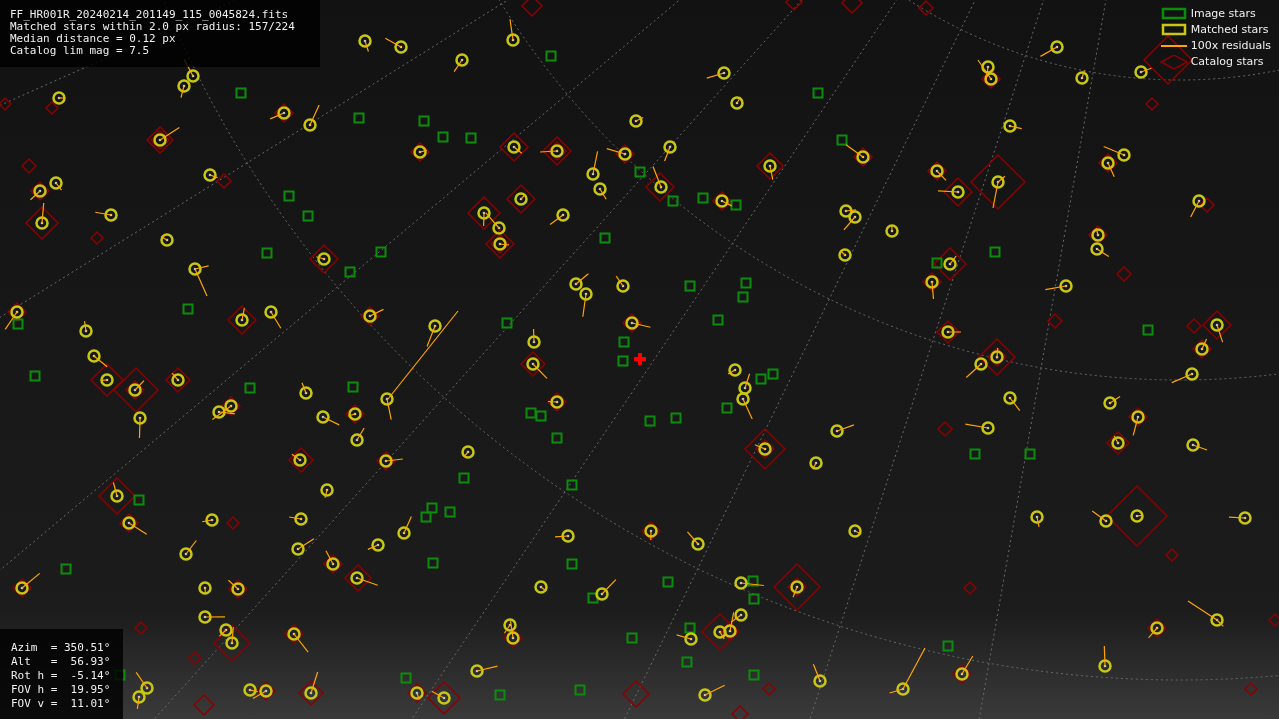 The width and height of the screenshot is (1279, 719). What do you see at coordinates (153, 27) in the screenshot?
I see `info-line: Matched stars within 2.0 px radius: 157/224` at bounding box center [153, 27].